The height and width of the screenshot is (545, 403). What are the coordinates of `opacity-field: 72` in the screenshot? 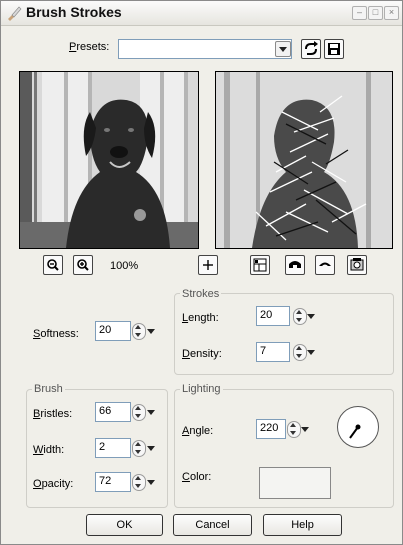 It's located at (113, 482).